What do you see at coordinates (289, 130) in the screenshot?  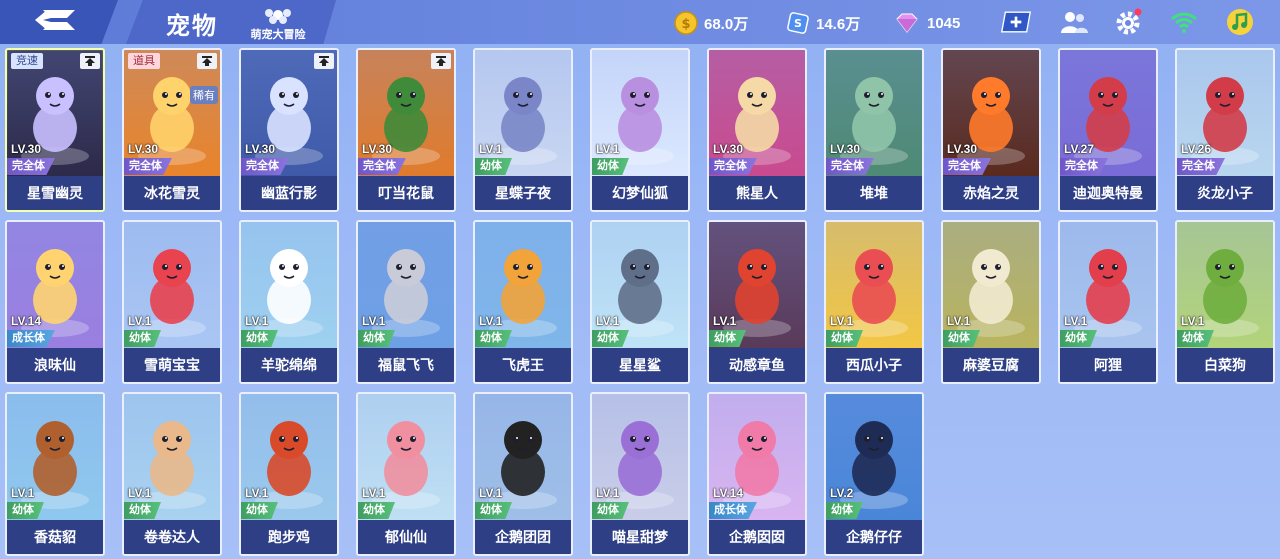 I see `pet-card: LV.30 完全体 幽蓝行影` at bounding box center [289, 130].